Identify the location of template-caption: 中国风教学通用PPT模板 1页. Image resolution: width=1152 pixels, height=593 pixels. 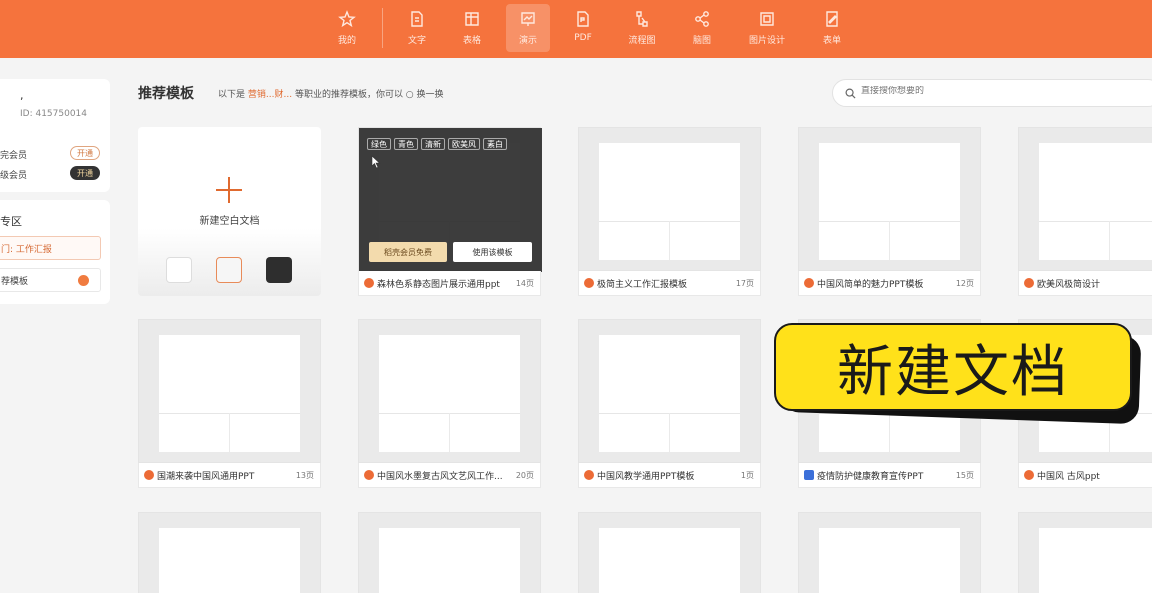
(669, 475).